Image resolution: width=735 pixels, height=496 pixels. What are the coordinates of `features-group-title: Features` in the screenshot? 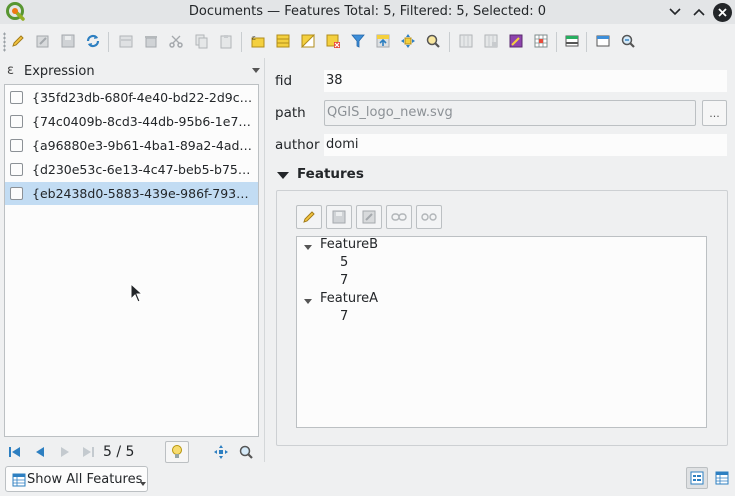 It's located at (330, 174).